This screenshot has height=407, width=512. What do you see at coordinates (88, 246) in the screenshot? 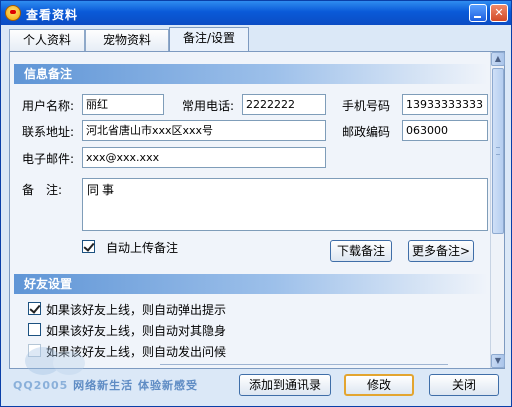
I see `auto-upload-checkbox` at bounding box center [88, 246].